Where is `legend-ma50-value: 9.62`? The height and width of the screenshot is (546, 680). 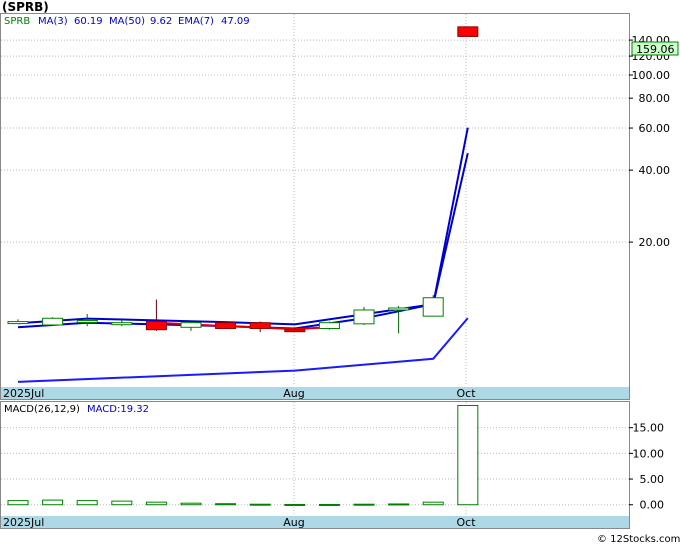 legend-ma50-value: 9.62 is located at coordinates (161, 21).